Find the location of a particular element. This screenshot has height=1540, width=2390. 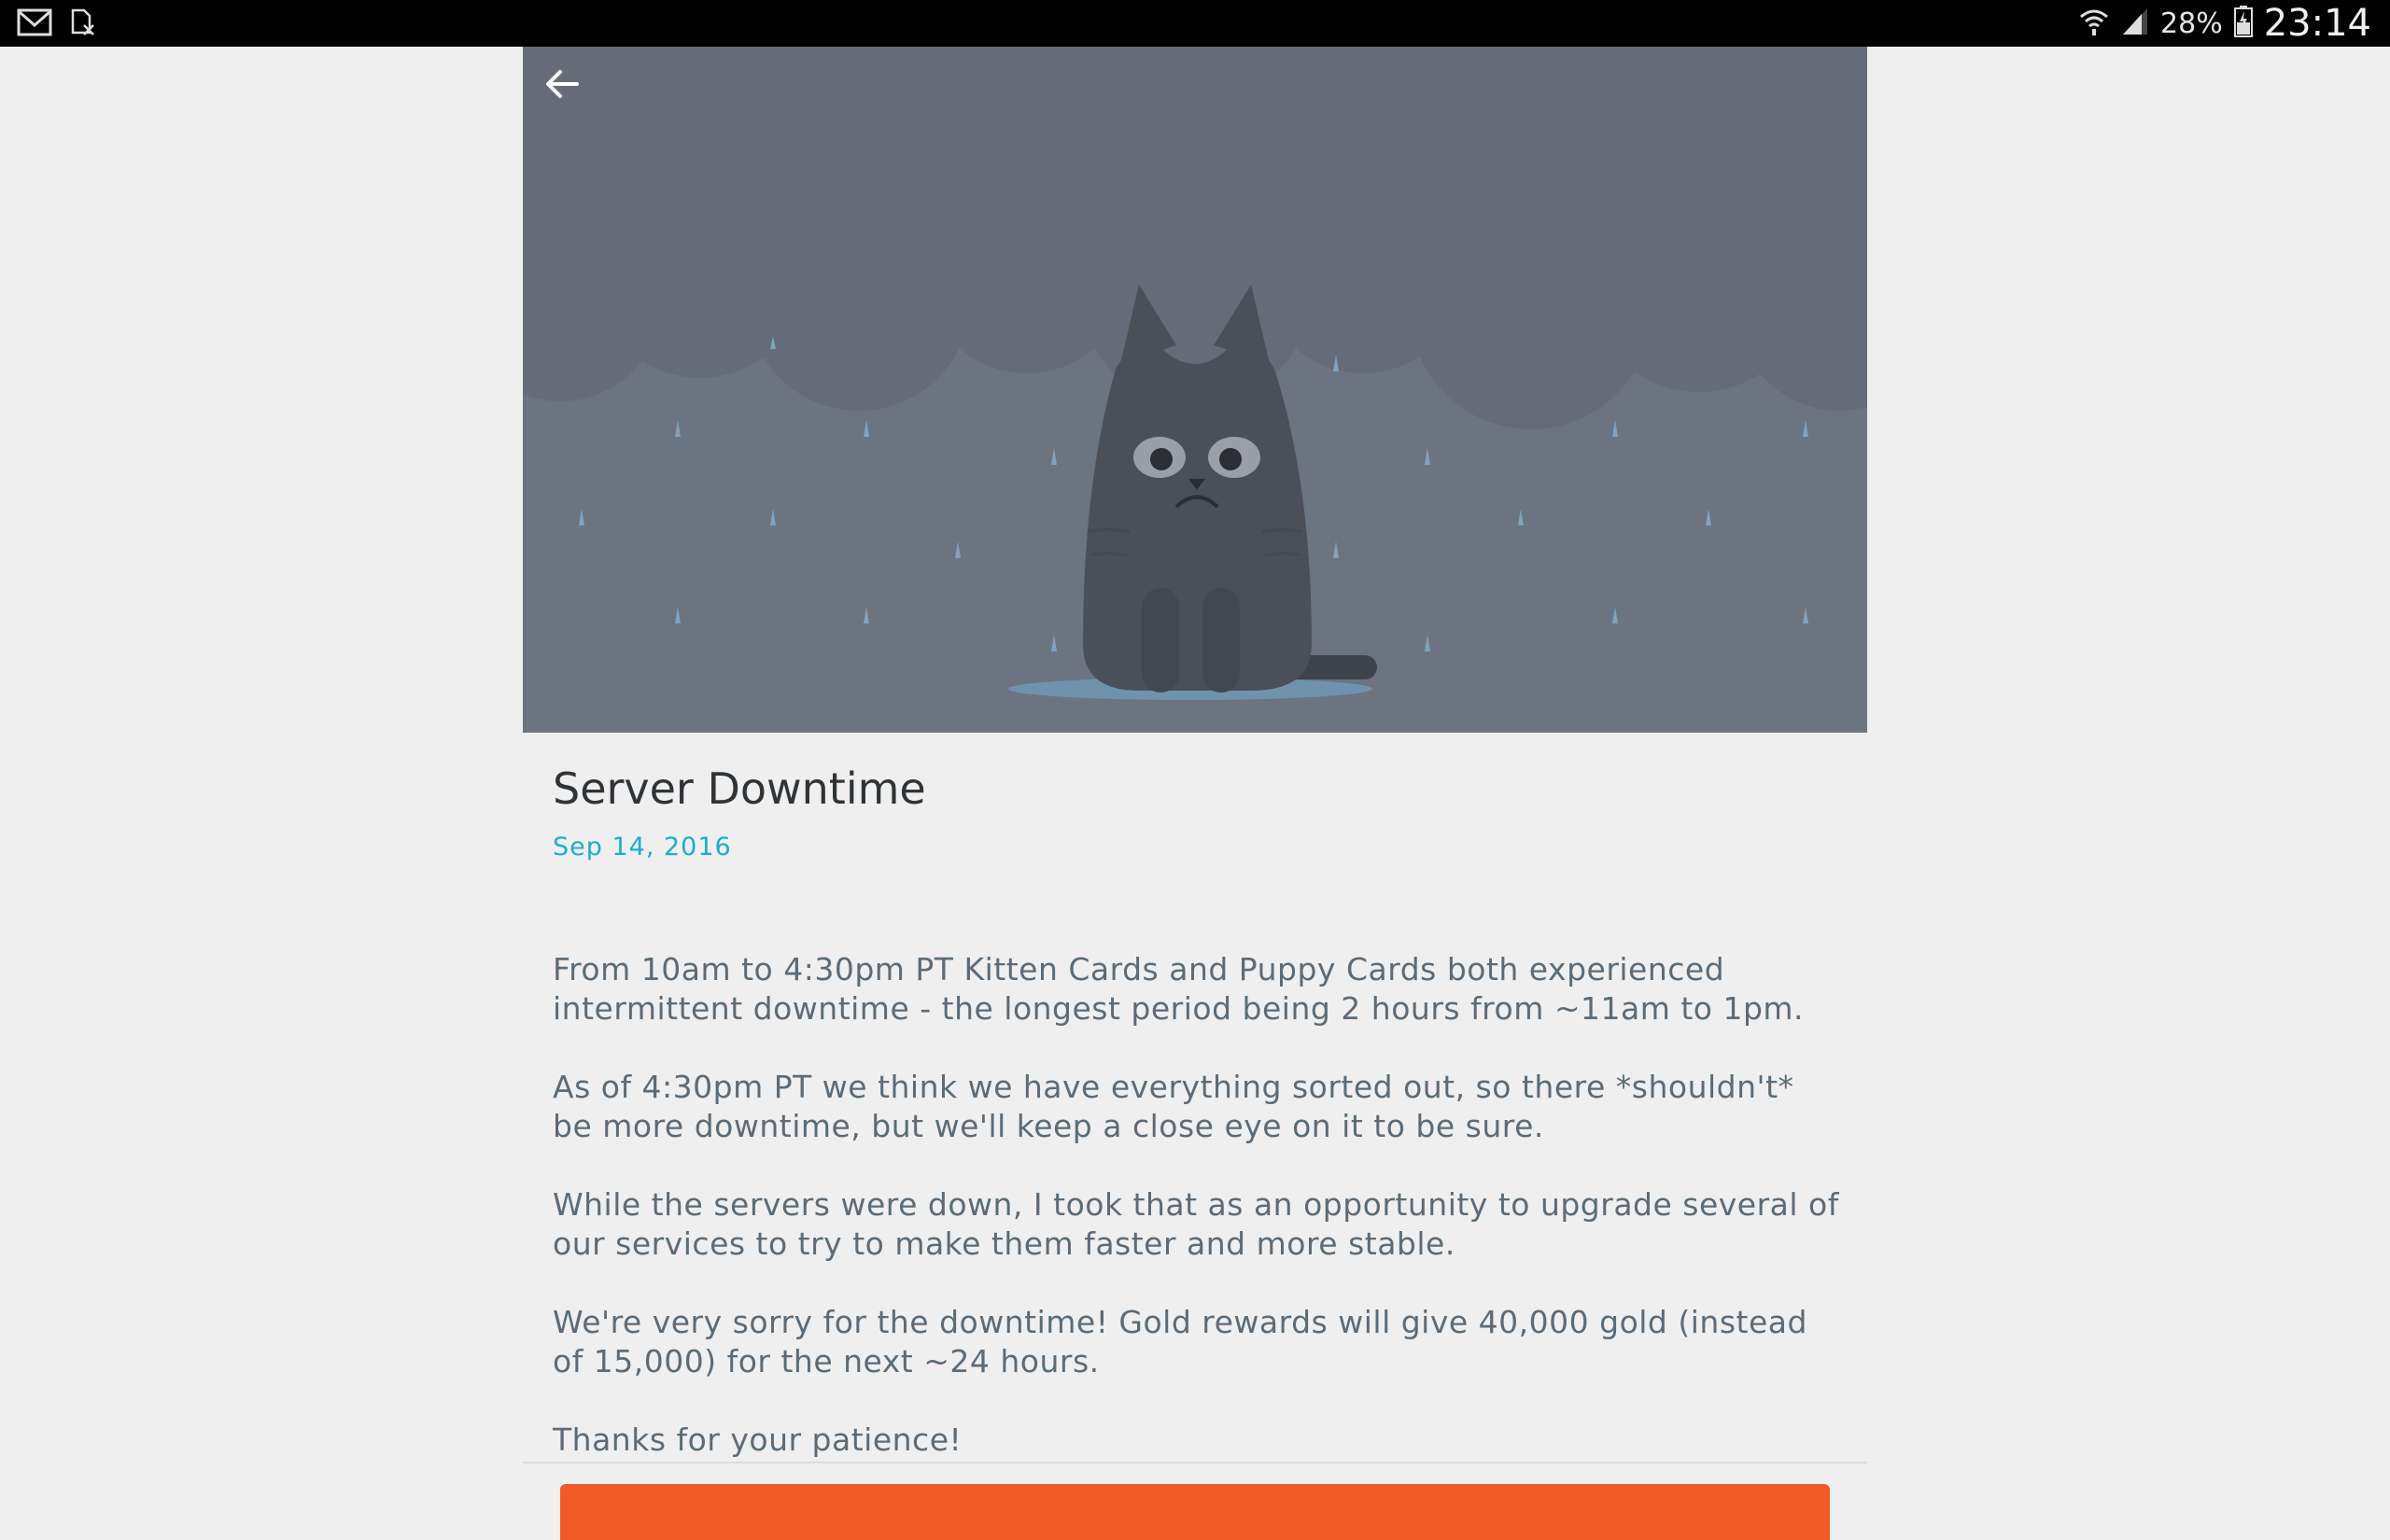

post-paragraph: Thanks for your patience! is located at coordinates (758, 1439).